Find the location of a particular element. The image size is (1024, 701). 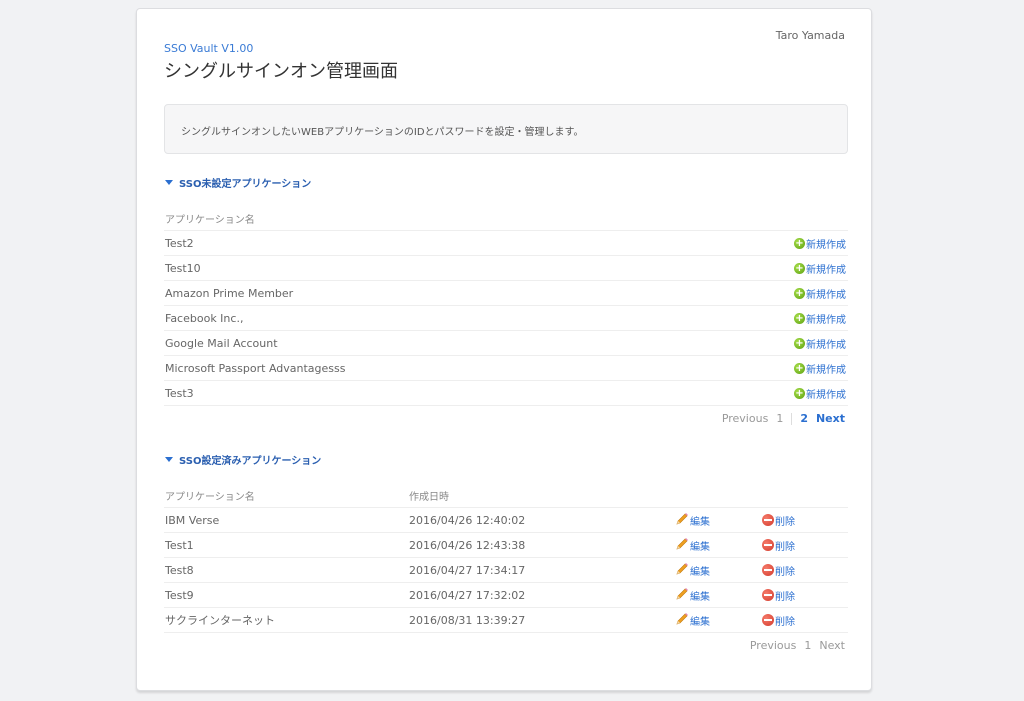

app-name: Test1 is located at coordinates (179, 545).